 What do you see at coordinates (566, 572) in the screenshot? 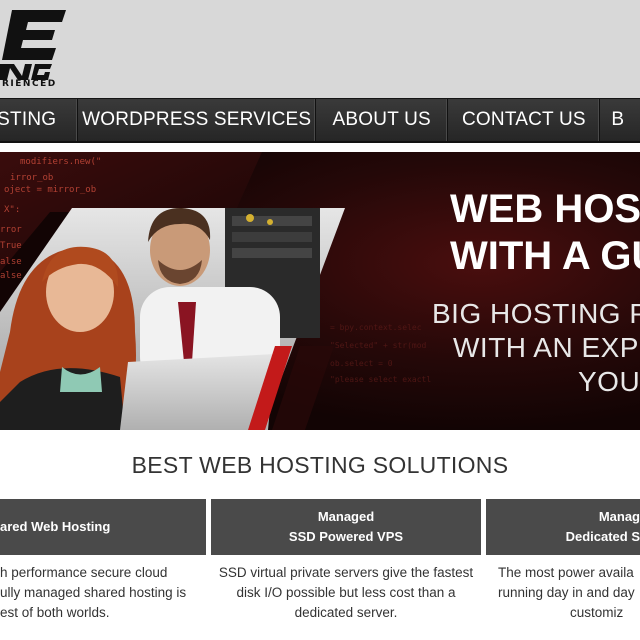
I see `plan-desc-line: The most power availa` at bounding box center [566, 572].